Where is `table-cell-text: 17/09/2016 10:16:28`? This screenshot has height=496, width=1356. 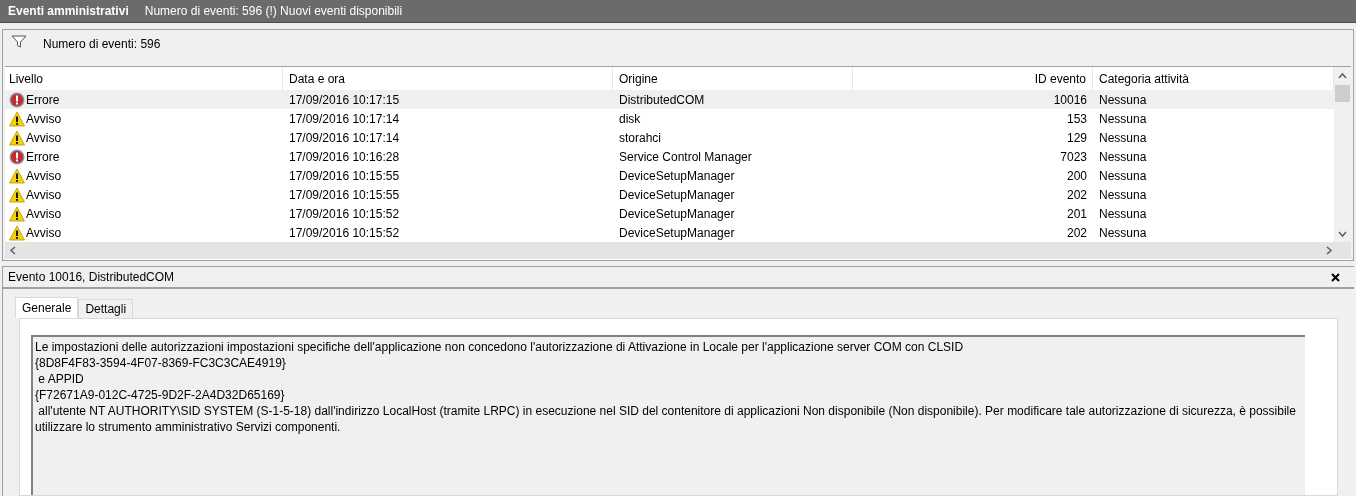 table-cell-text: 17/09/2016 10:16:28 is located at coordinates (344, 157).